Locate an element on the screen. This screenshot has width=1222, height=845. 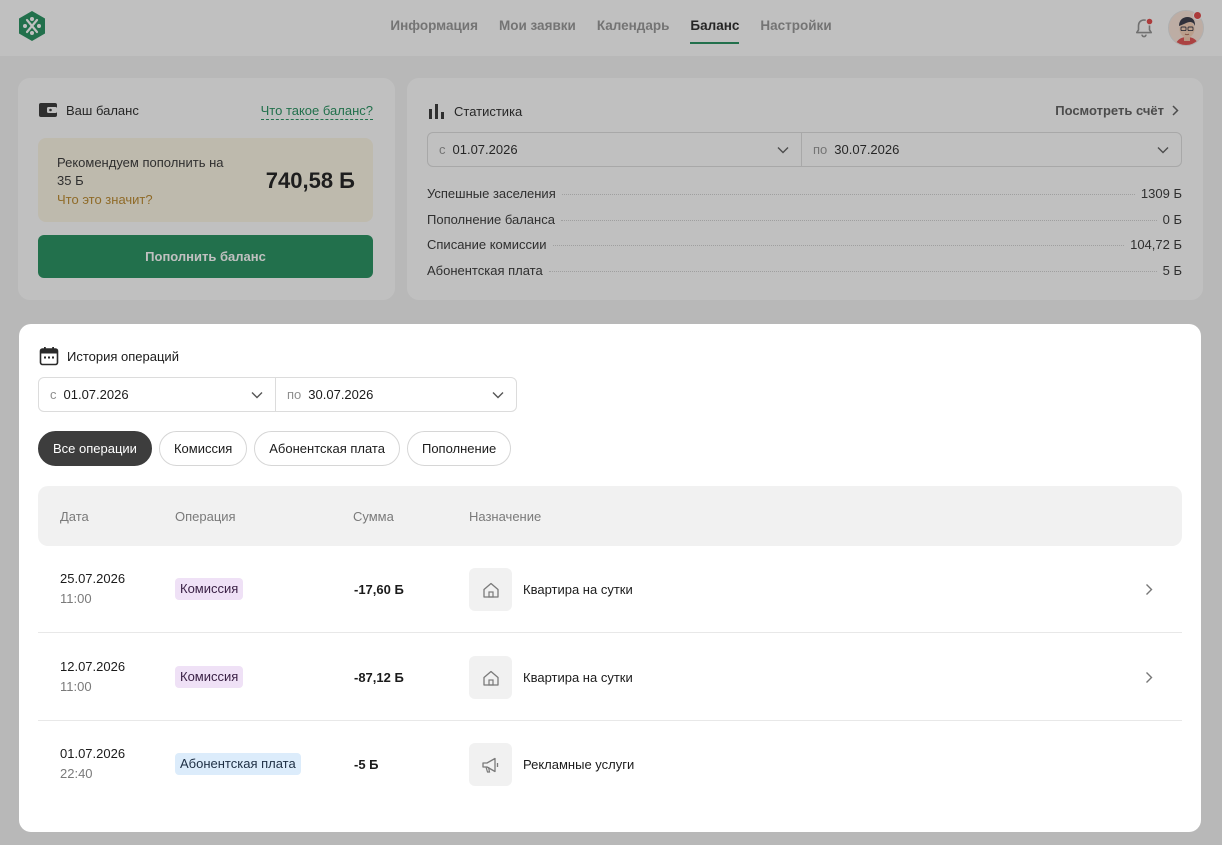
stat-value: 104,72 Б is located at coordinates (1156, 244).